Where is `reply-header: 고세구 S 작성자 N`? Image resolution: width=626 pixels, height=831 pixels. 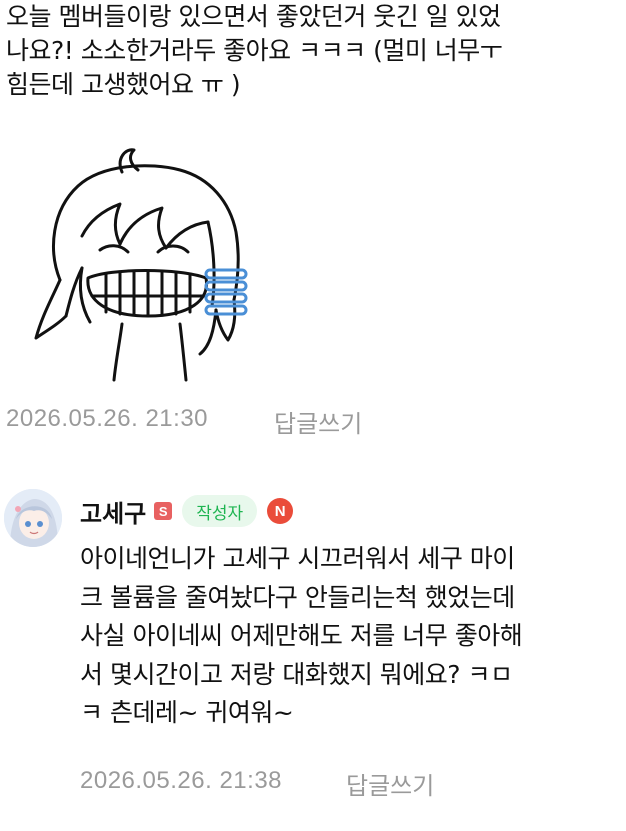
reply-header: 고세구 S 작성자 N is located at coordinates (187, 511).